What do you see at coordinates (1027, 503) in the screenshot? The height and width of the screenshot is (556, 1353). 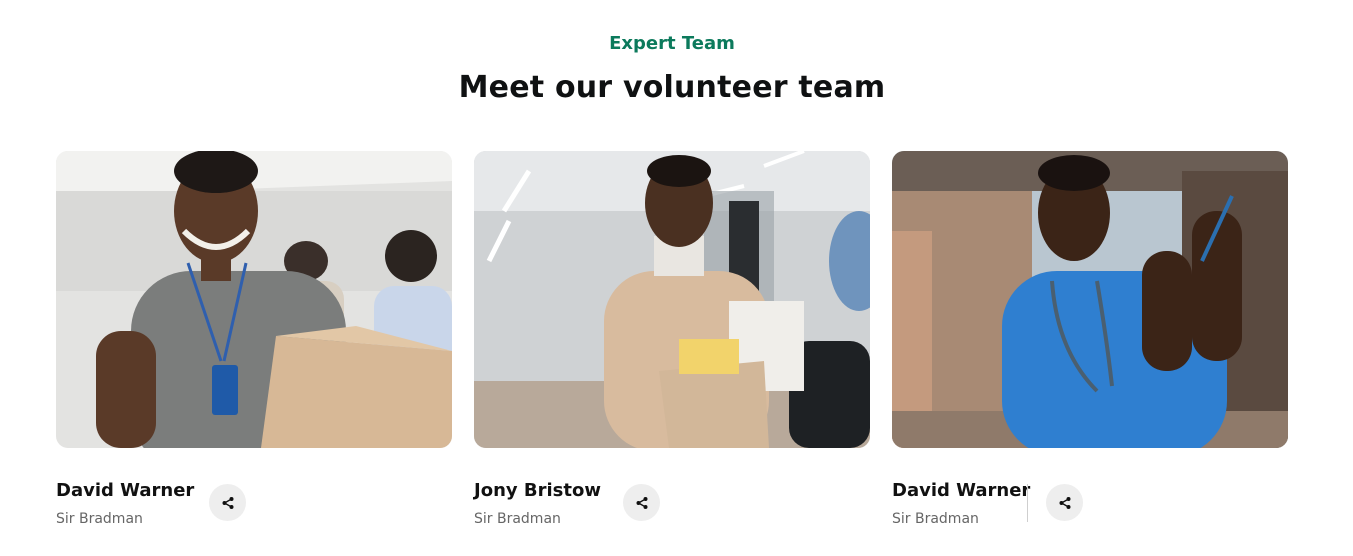 I see `divider` at bounding box center [1027, 503].